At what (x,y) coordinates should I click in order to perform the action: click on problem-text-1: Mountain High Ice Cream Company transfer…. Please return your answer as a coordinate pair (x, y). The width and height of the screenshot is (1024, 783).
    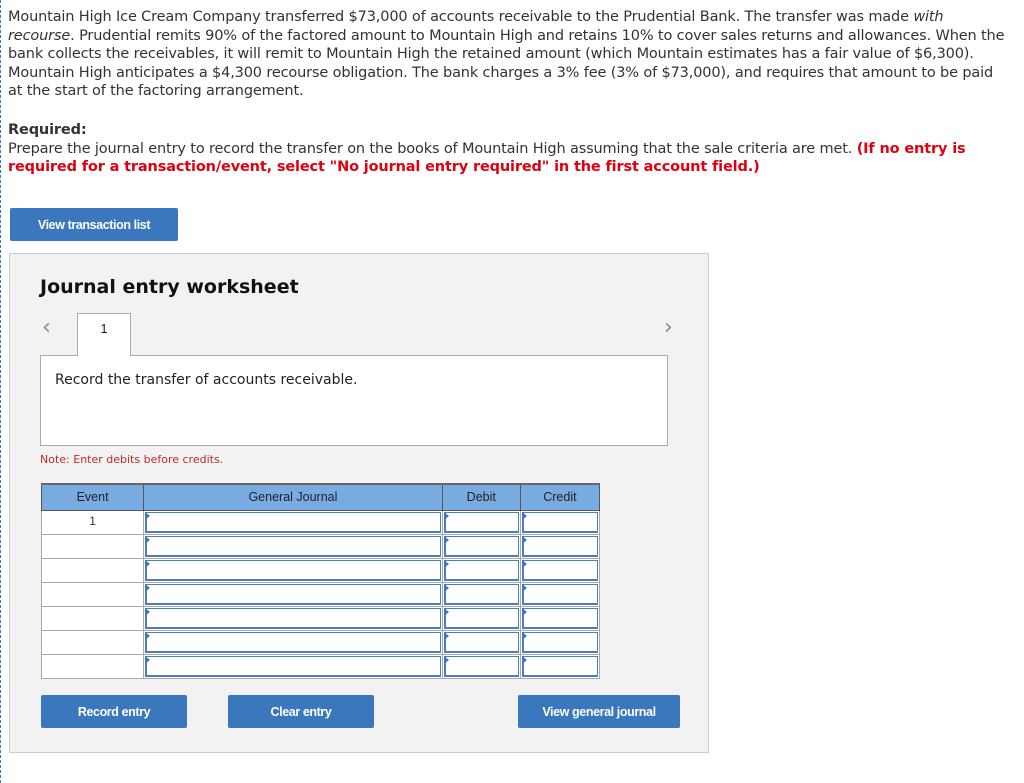
    Looking at the image, I should click on (461, 17).